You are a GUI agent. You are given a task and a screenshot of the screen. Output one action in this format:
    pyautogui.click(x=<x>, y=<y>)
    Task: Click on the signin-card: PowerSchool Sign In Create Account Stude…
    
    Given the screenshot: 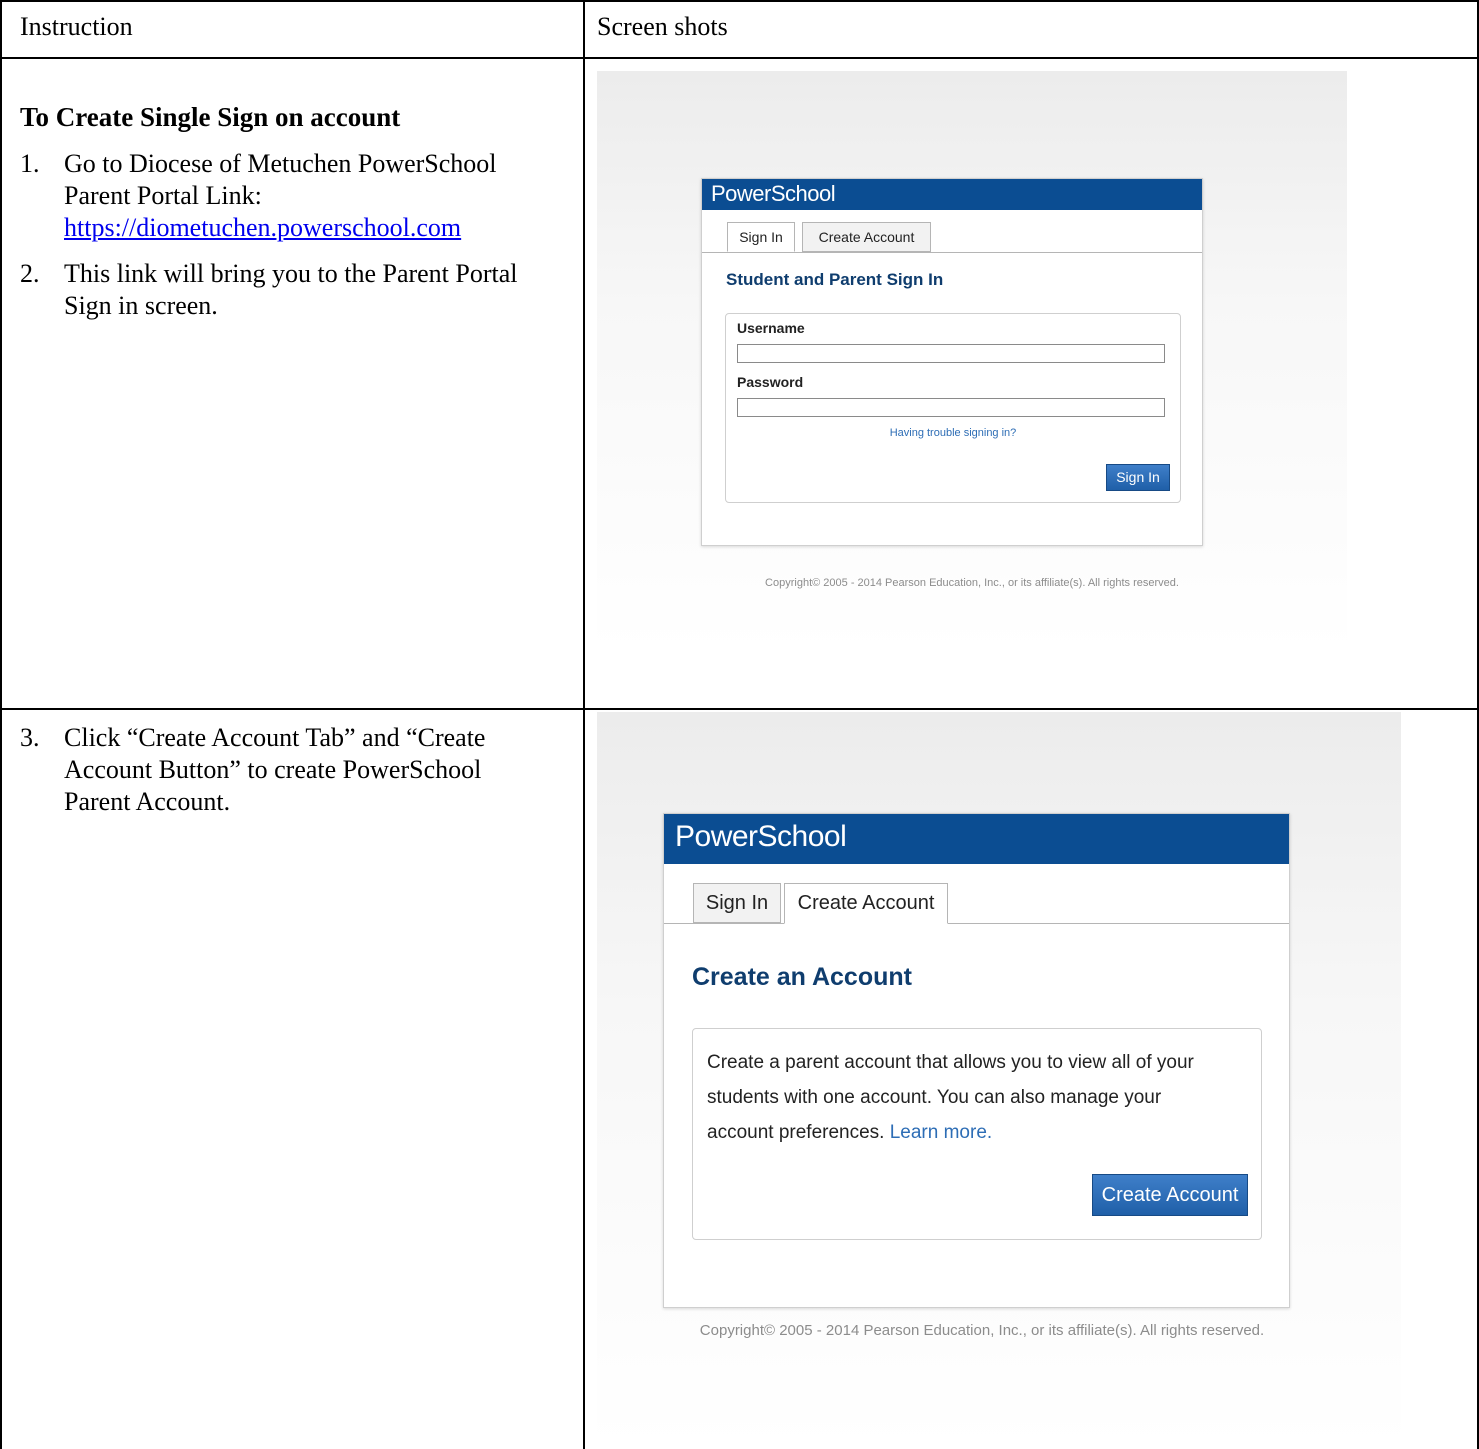 What is the action you would take?
    pyautogui.click(x=952, y=362)
    